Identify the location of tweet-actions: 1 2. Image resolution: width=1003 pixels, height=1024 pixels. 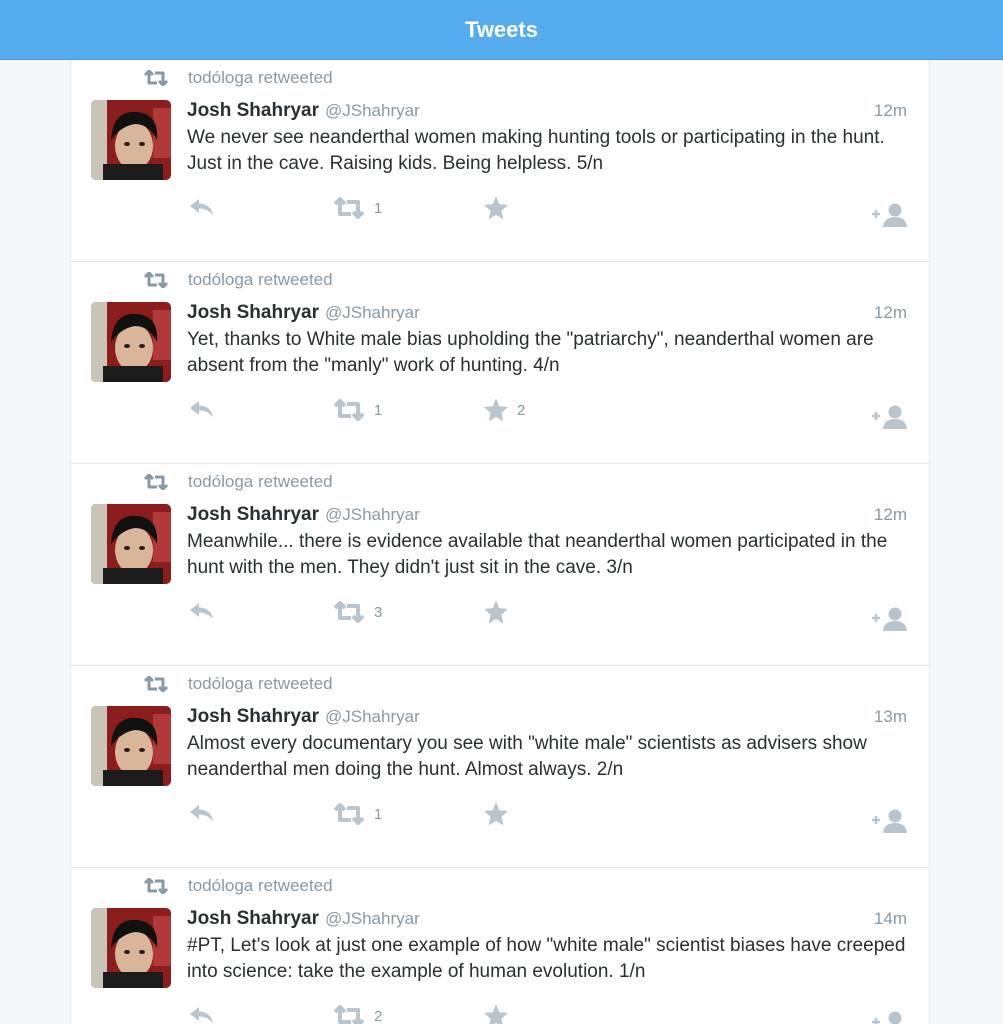
(548, 412).